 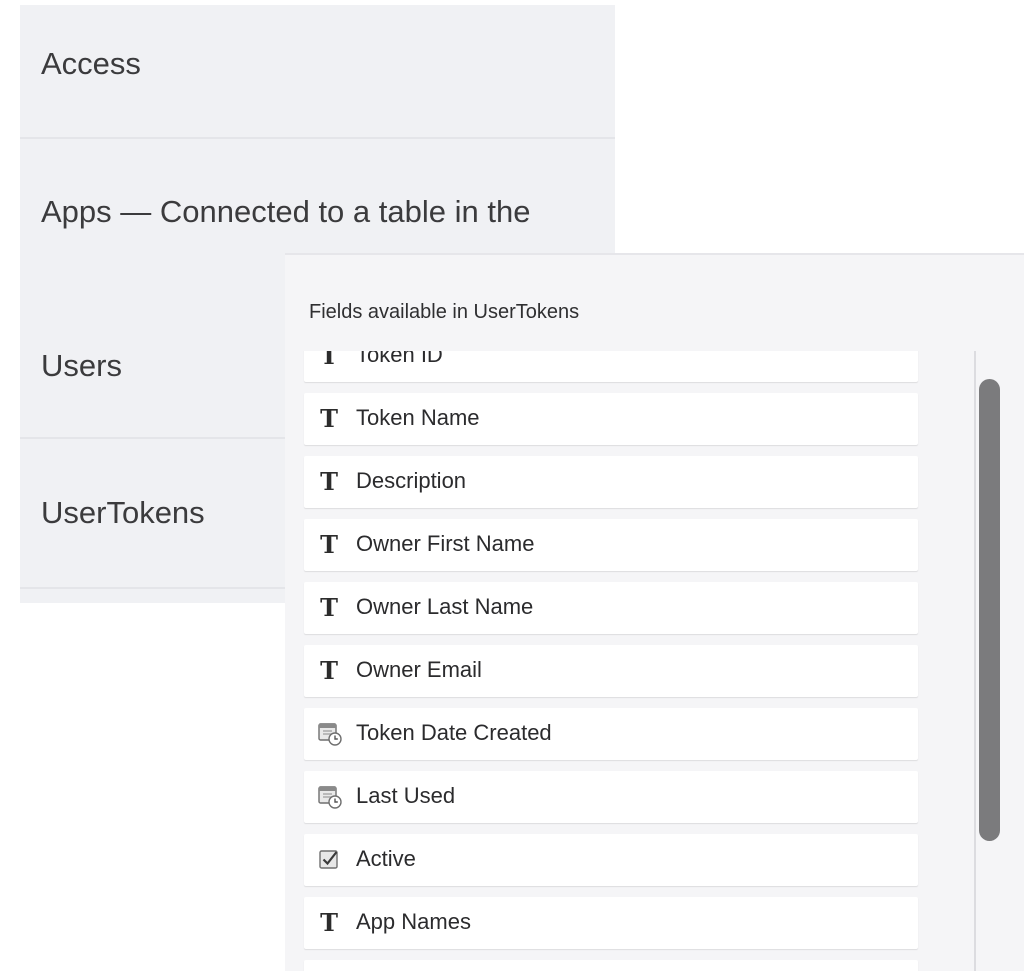 I want to click on table-item-label: Apps — Connected to a table in the, so click(x=286, y=211).